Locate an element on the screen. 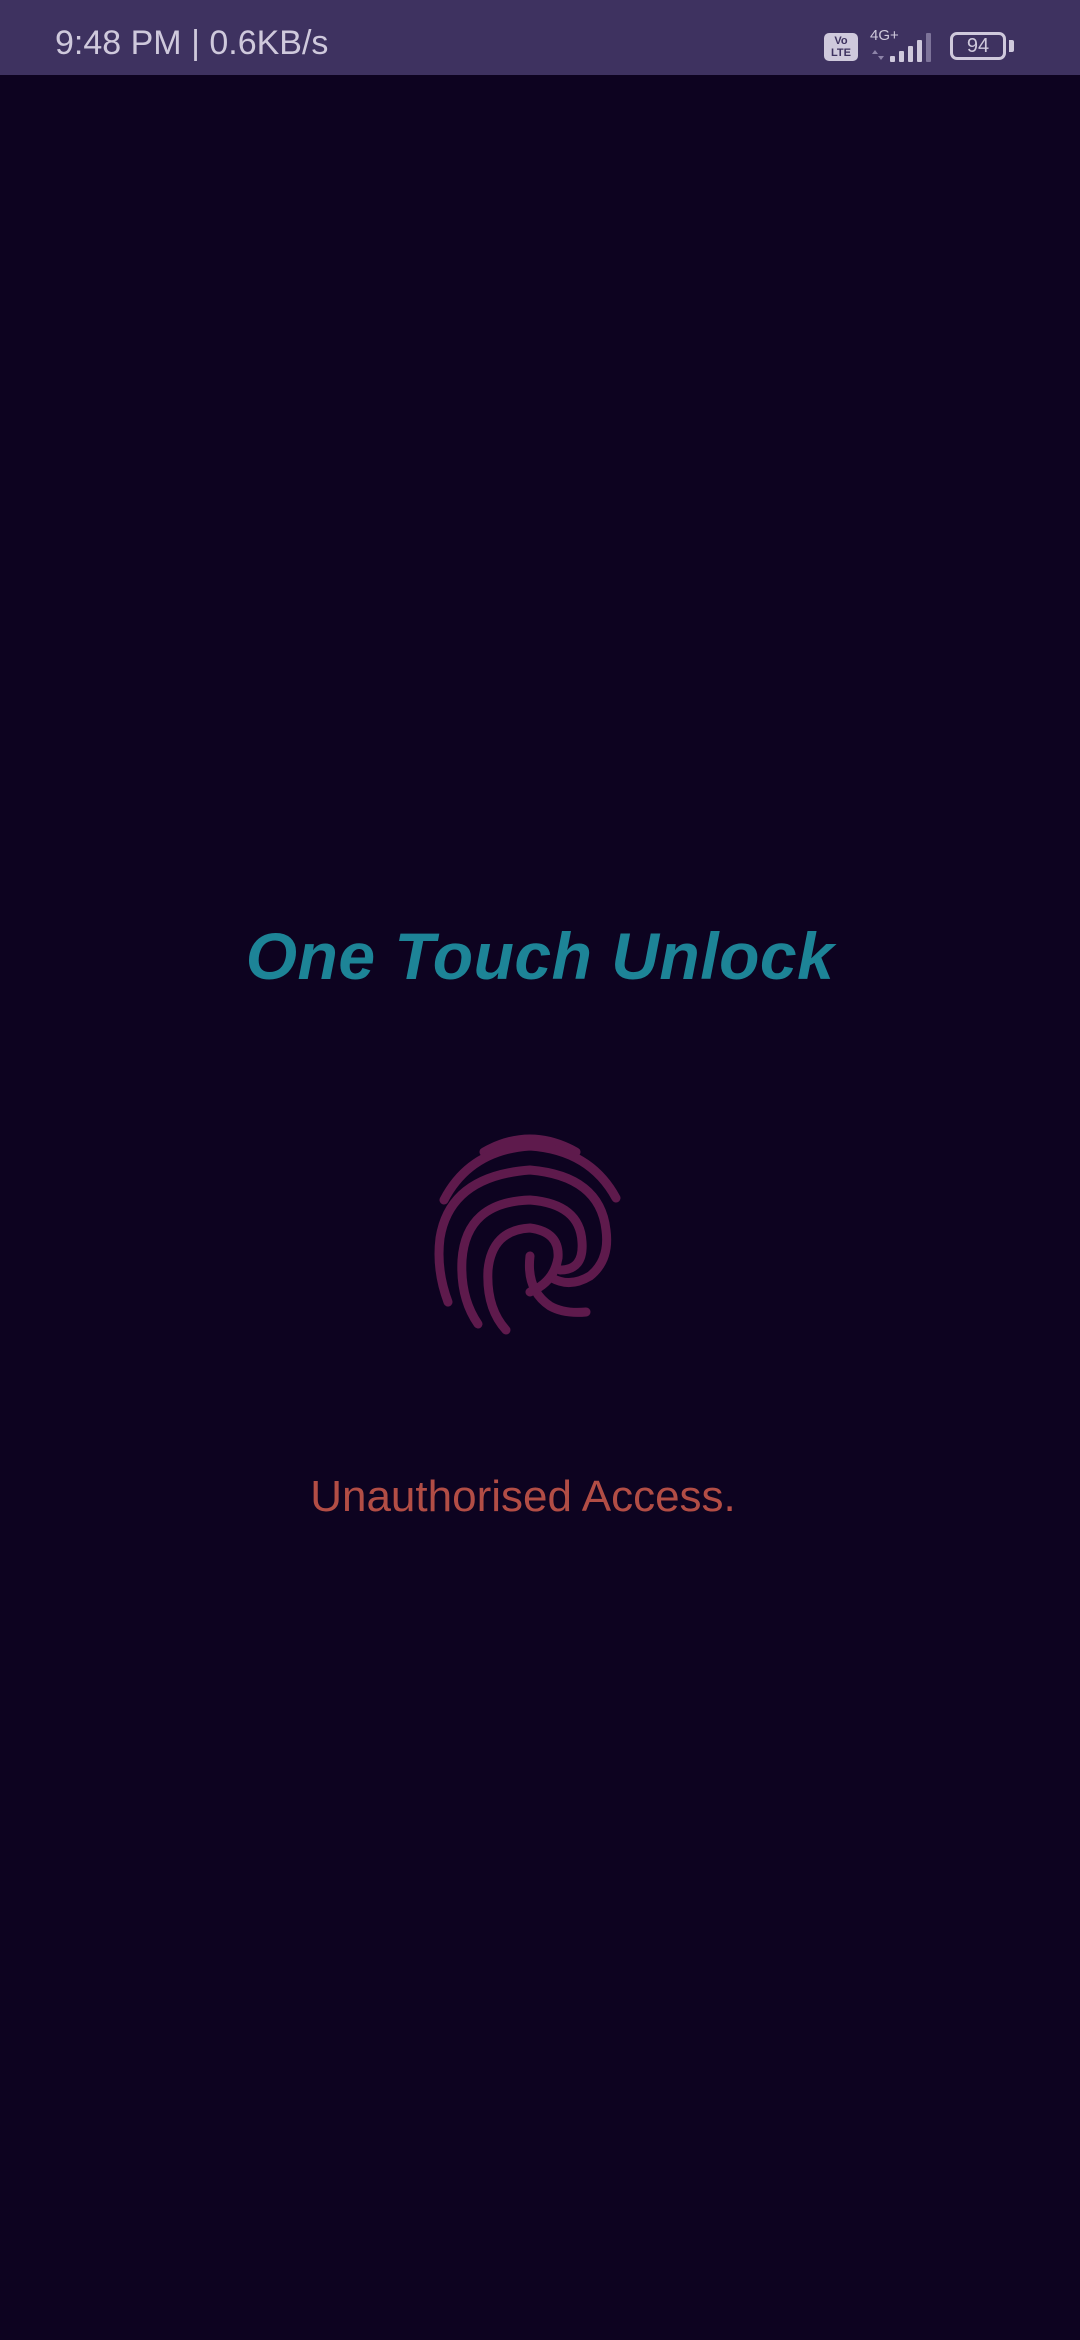  status-message: Unauthorised Access. is located at coordinates (523, 1496).